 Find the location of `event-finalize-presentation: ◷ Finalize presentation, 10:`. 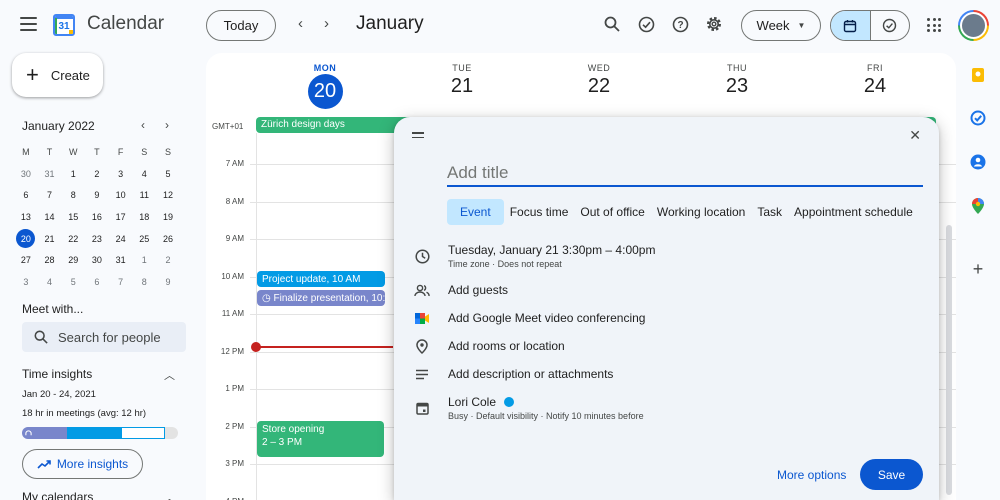

event-finalize-presentation: ◷ Finalize presentation, 10: is located at coordinates (321, 298).